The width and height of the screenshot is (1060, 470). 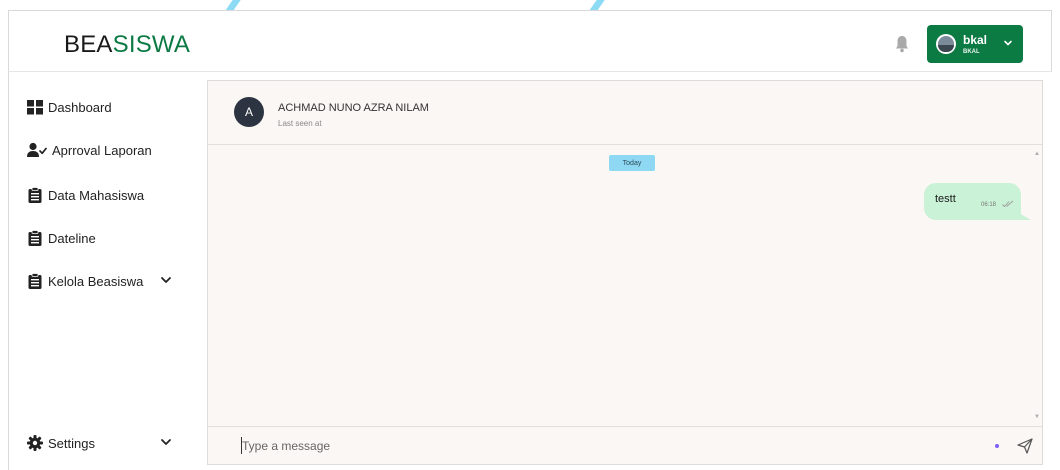 I want to click on sidebar-item-approval-laporan: Aprroval Laporan, so click(x=89, y=150).